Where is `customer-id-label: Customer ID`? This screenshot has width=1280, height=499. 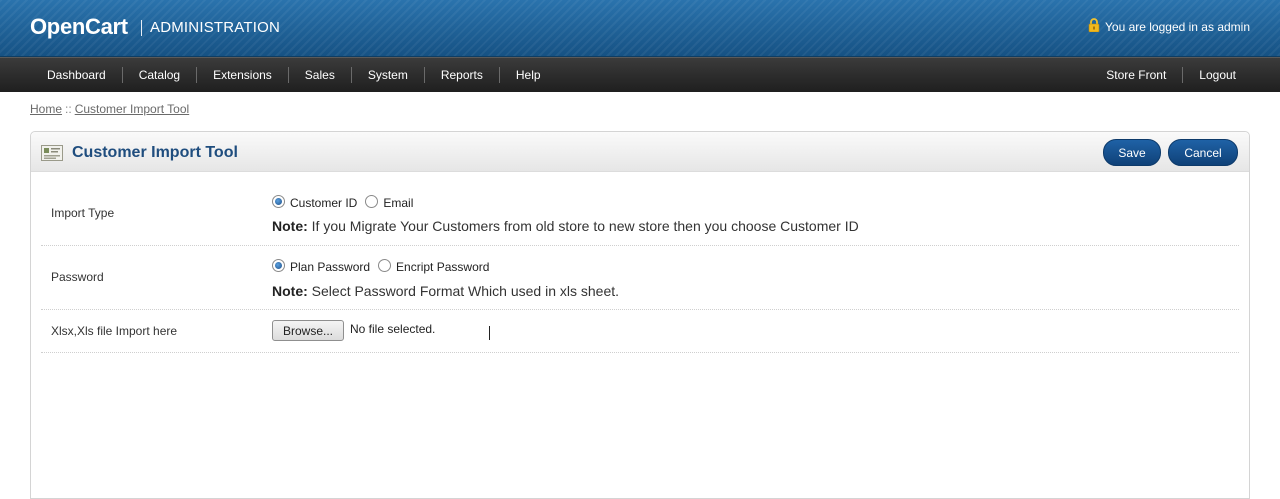 customer-id-label: Customer ID is located at coordinates (323, 203).